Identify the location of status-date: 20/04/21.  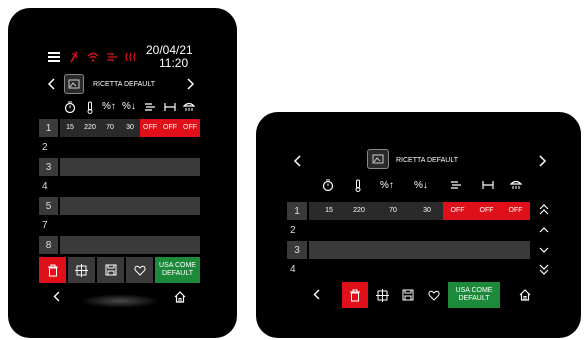
(169, 50).